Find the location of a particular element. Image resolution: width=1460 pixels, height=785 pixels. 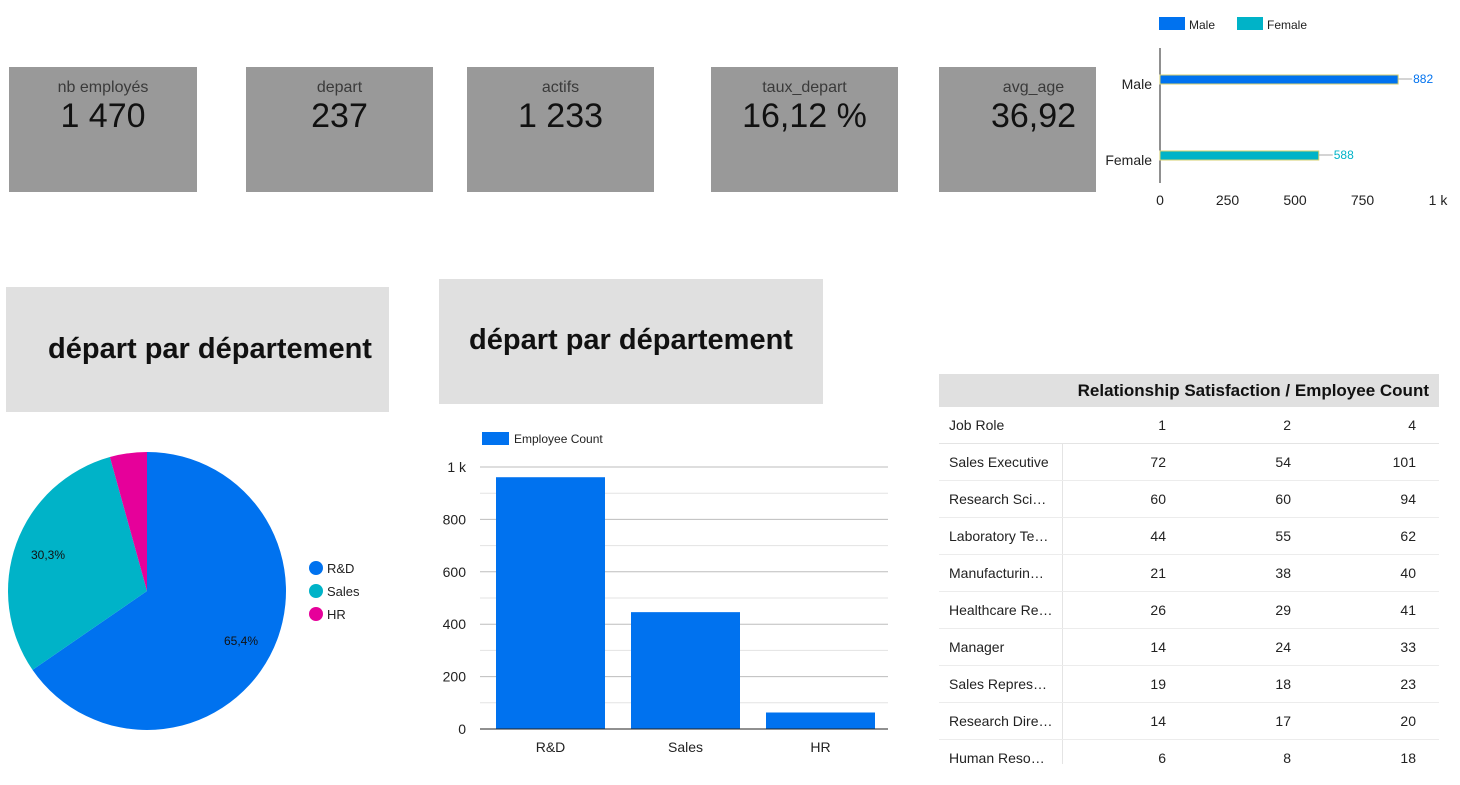

legend-swatch is located at coordinates (495, 438).